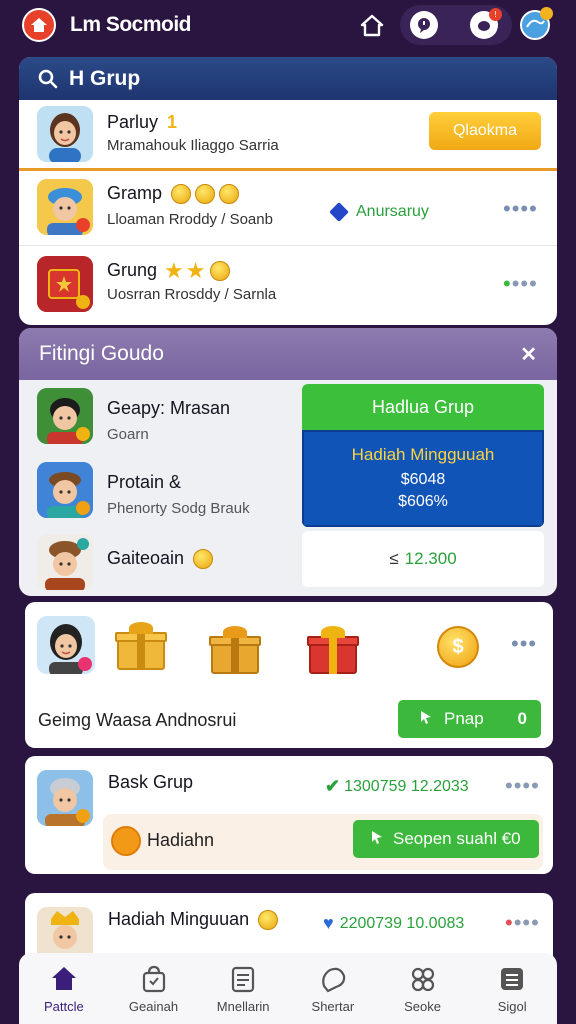  What do you see at coordinates (190, 219) in the screenshot?
I see `row-subtitle: Lloaman Rroddy / Soanb` at bounding box center [190, 219].